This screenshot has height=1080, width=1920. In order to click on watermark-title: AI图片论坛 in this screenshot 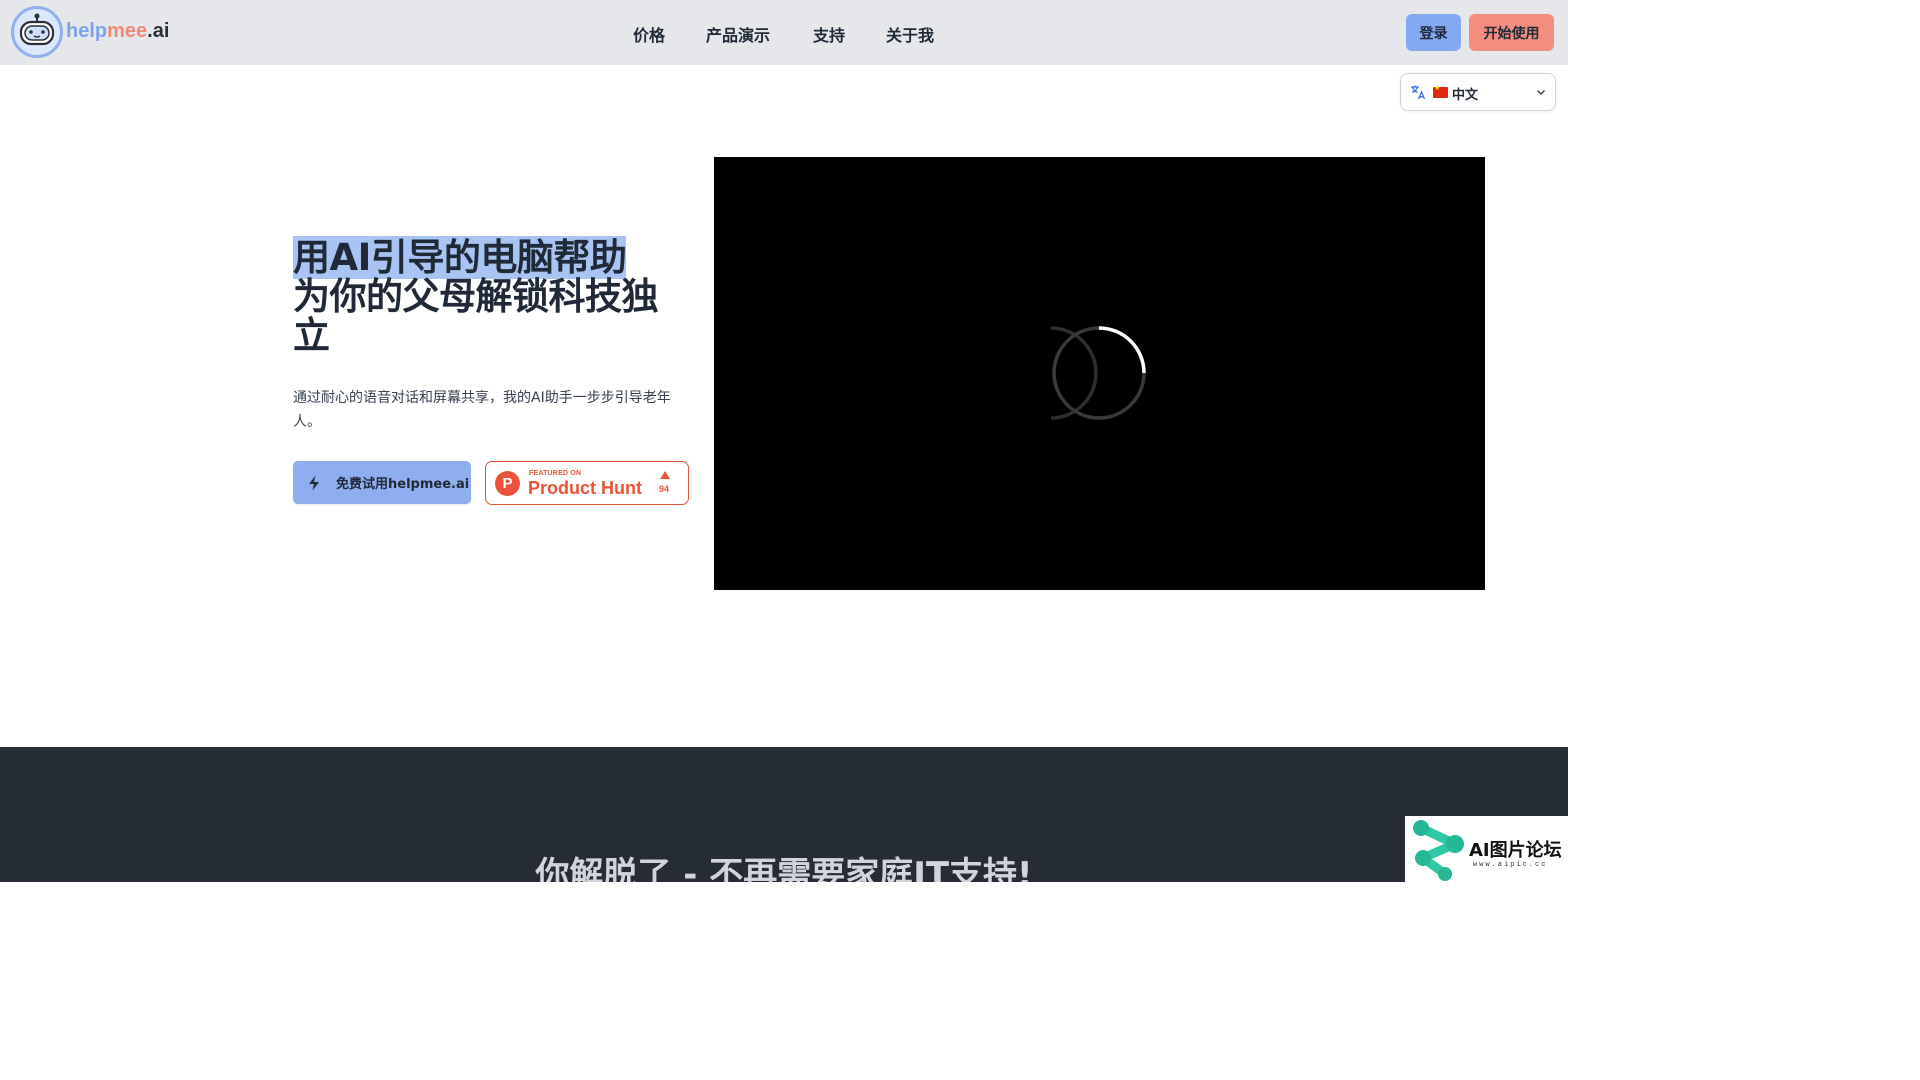, I will do `click(1515, 850)`.